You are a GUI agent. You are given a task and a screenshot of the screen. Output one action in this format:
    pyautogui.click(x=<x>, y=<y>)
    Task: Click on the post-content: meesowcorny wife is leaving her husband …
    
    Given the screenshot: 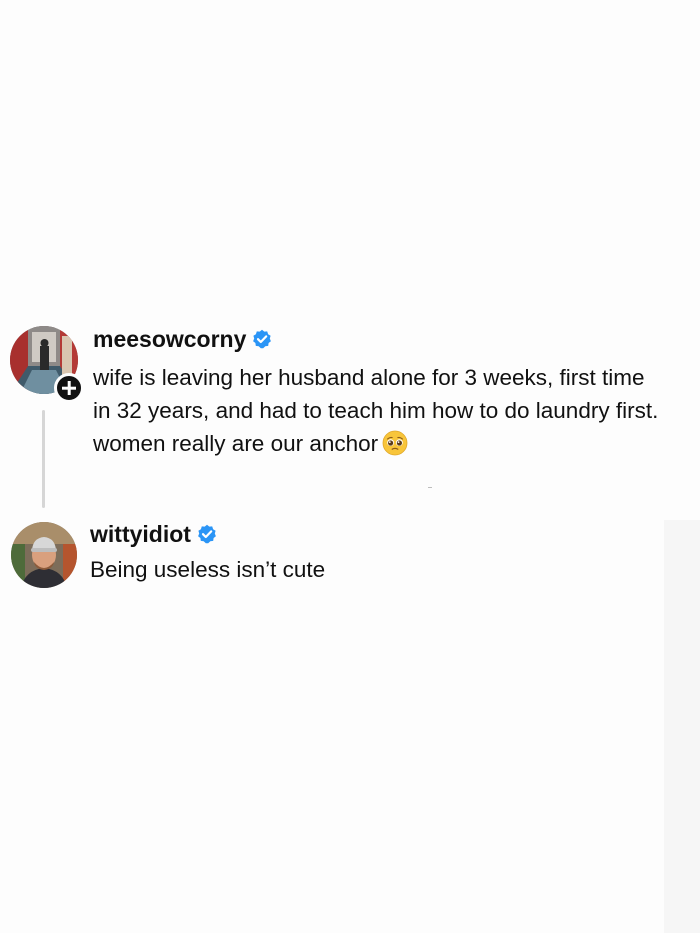 What is the action you would take?
    pyautogui.click(x=376, y=393)
    